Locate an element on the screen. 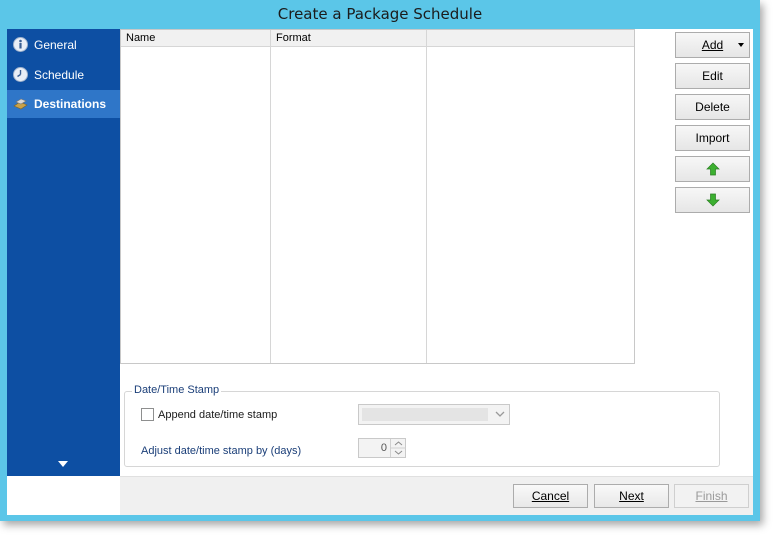  delete-button-label: Delete is located at coordinates (712, 107).